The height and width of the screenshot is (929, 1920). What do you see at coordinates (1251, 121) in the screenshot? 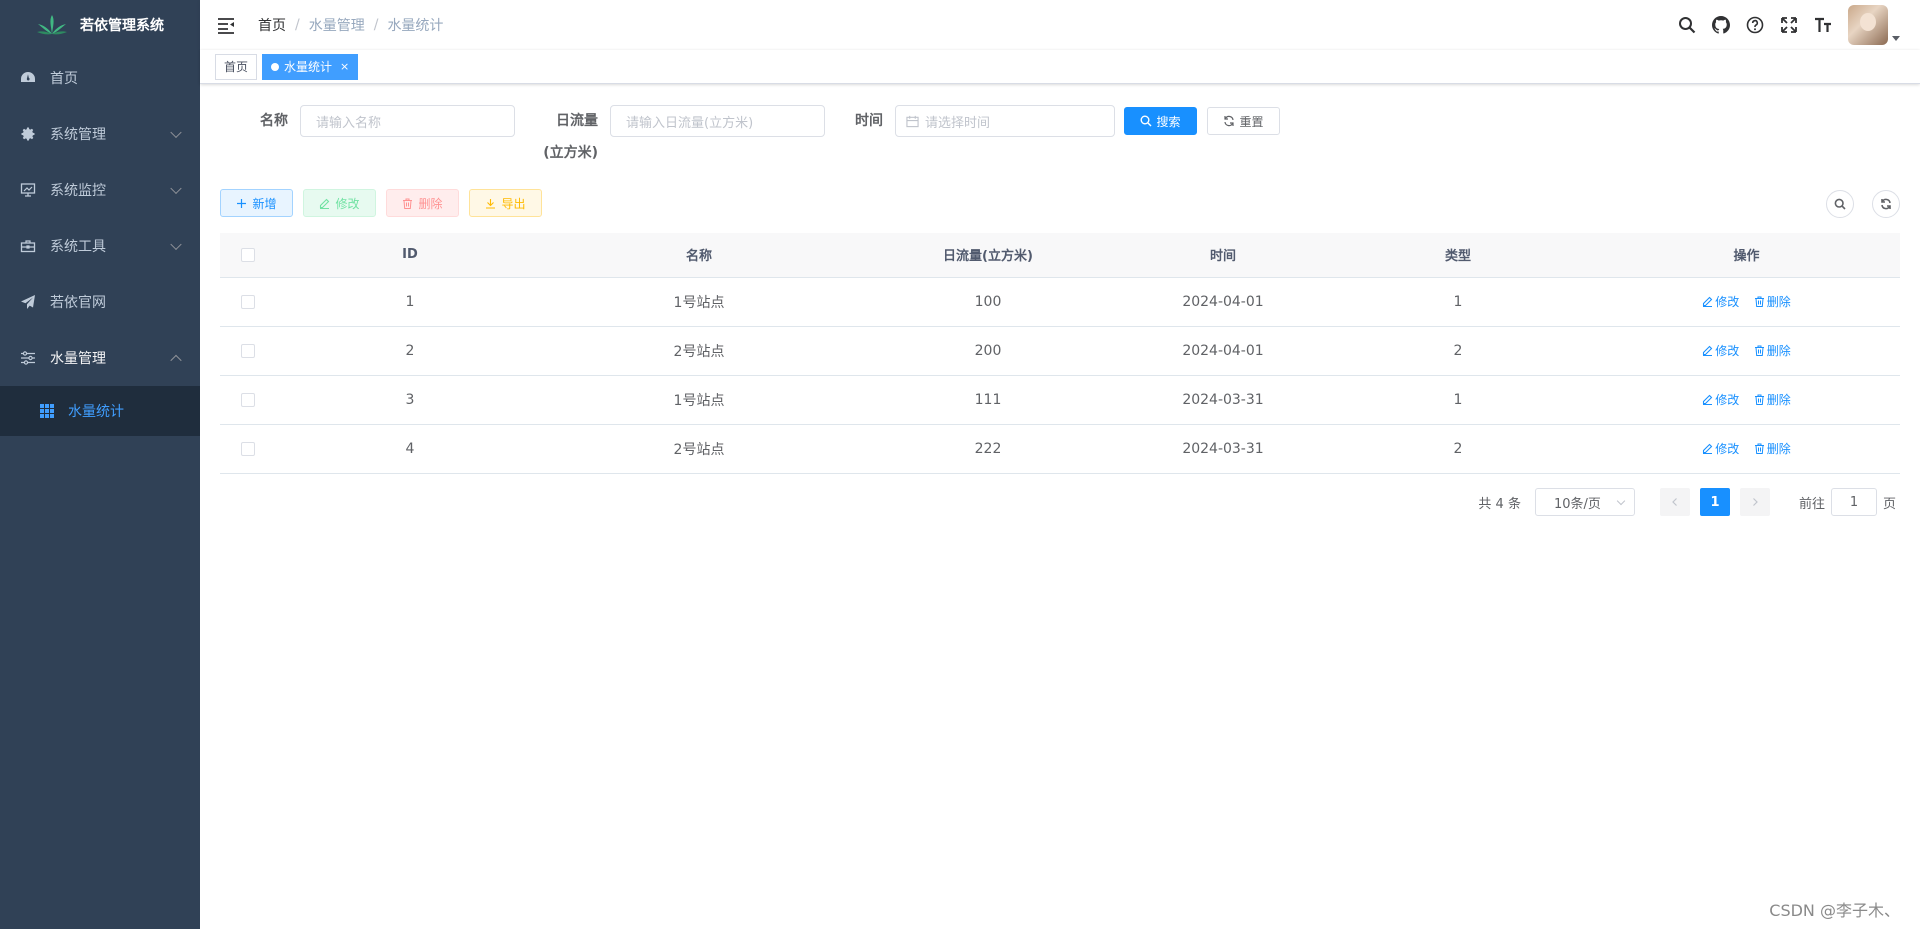
I see `reset-button-label: 重置` at bounding box center [1251, 121].